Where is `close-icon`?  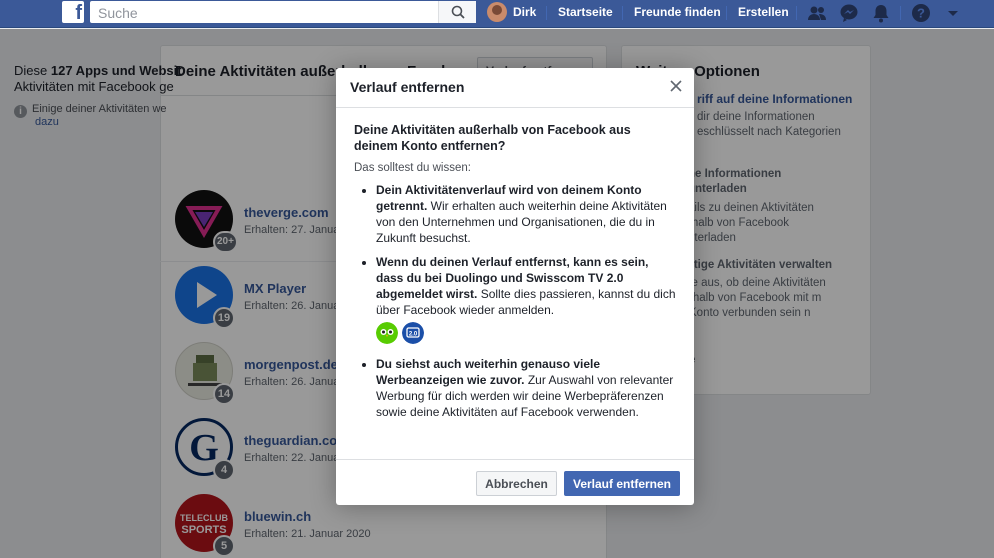
close-icon is located at coordinates (676, 86).